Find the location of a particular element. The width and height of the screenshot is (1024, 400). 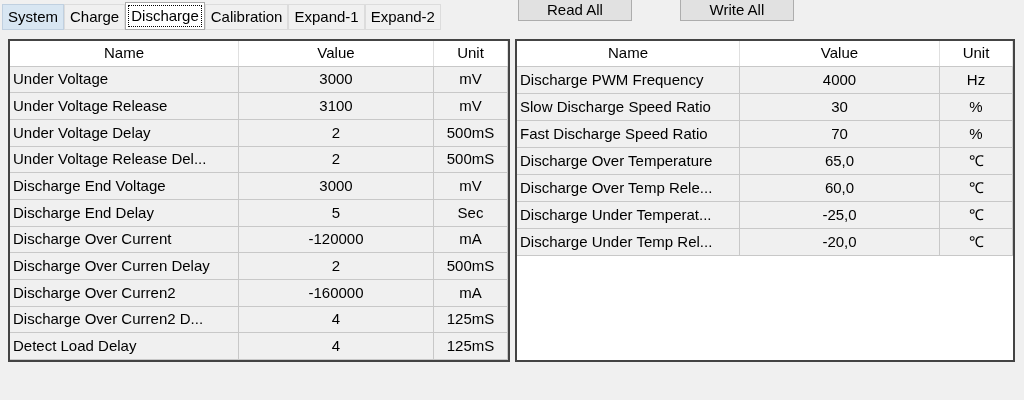

table-cell: Fast Discharge Speed Ratio is located at coordinates (628, 134).